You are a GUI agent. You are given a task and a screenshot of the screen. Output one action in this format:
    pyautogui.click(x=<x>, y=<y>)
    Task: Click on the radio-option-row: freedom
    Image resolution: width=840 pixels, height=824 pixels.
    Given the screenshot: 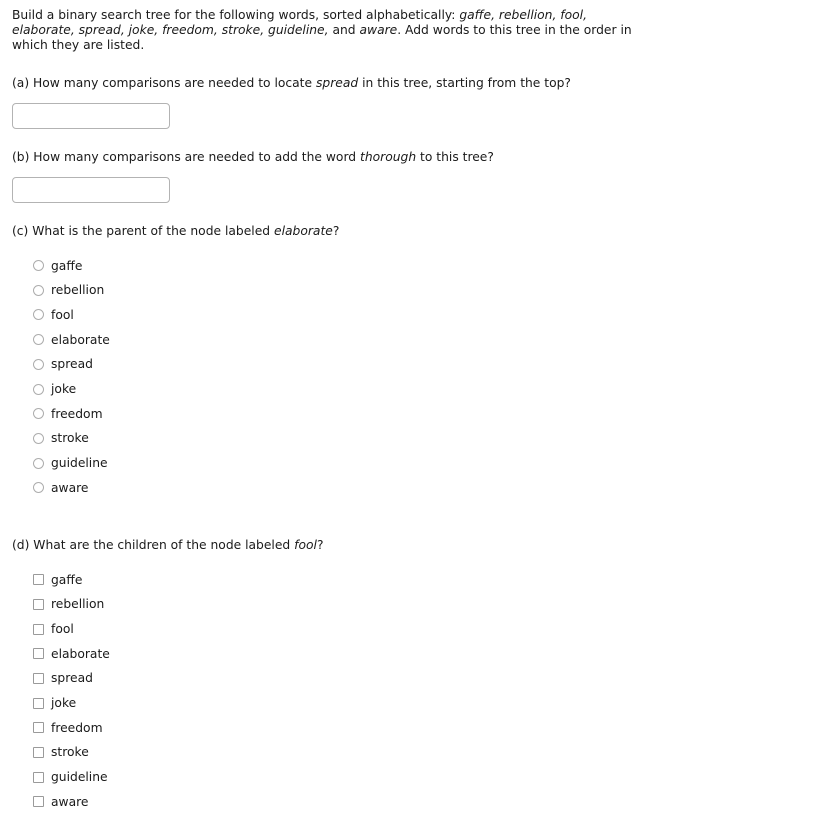 What is the action you would take?
    pyautogui.click(x=436, y=413)
    